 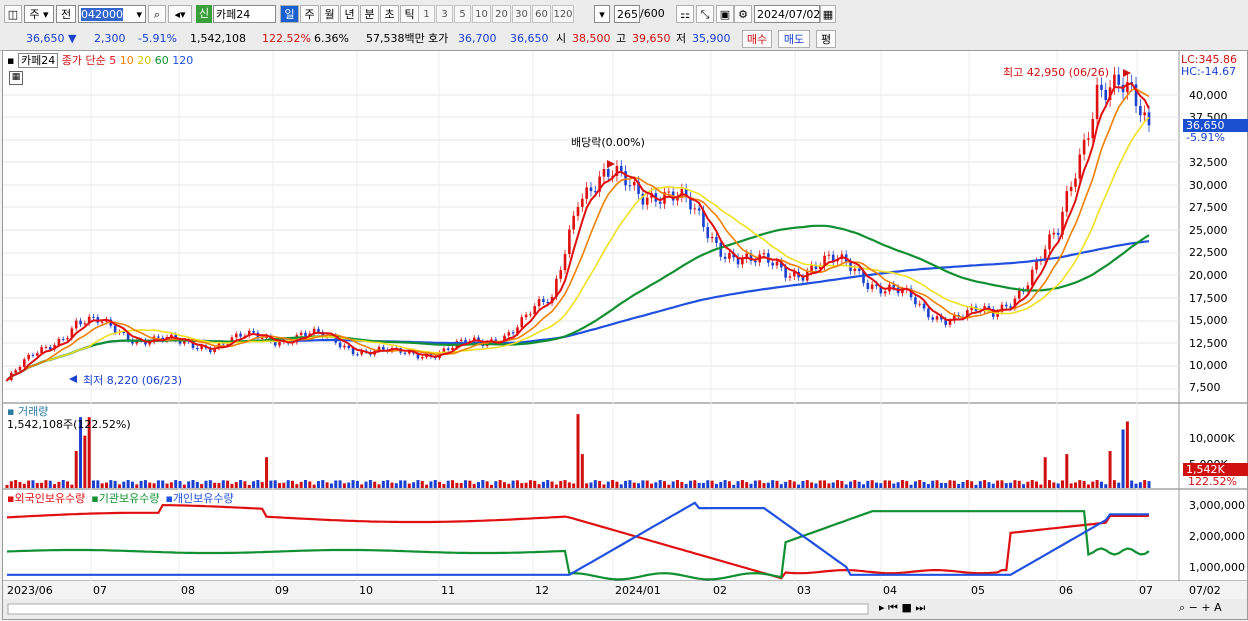 I want to click on count-total: /600, so click(x=652, y=13).